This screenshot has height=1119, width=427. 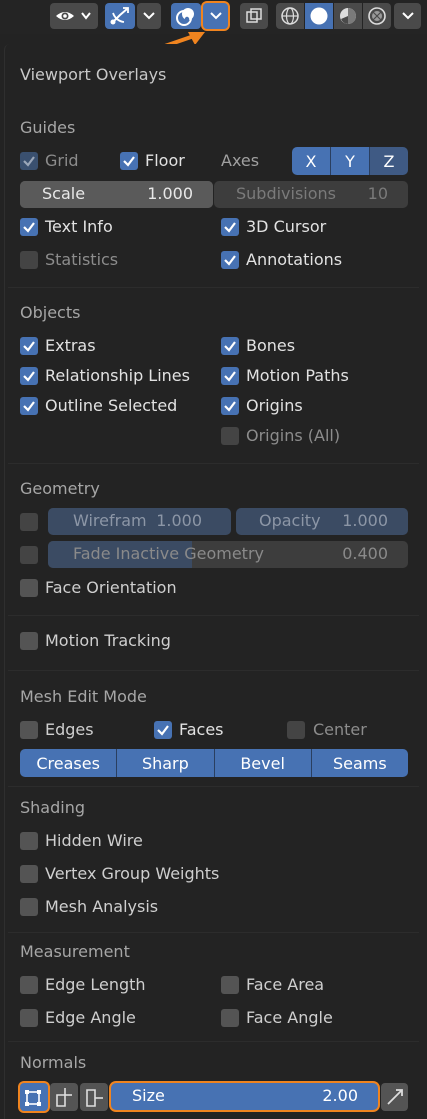 What do you see at coordinates (311, 161) in the screenshot?
I see `axis-x-toggle: X` at bounding box center [311, 161].